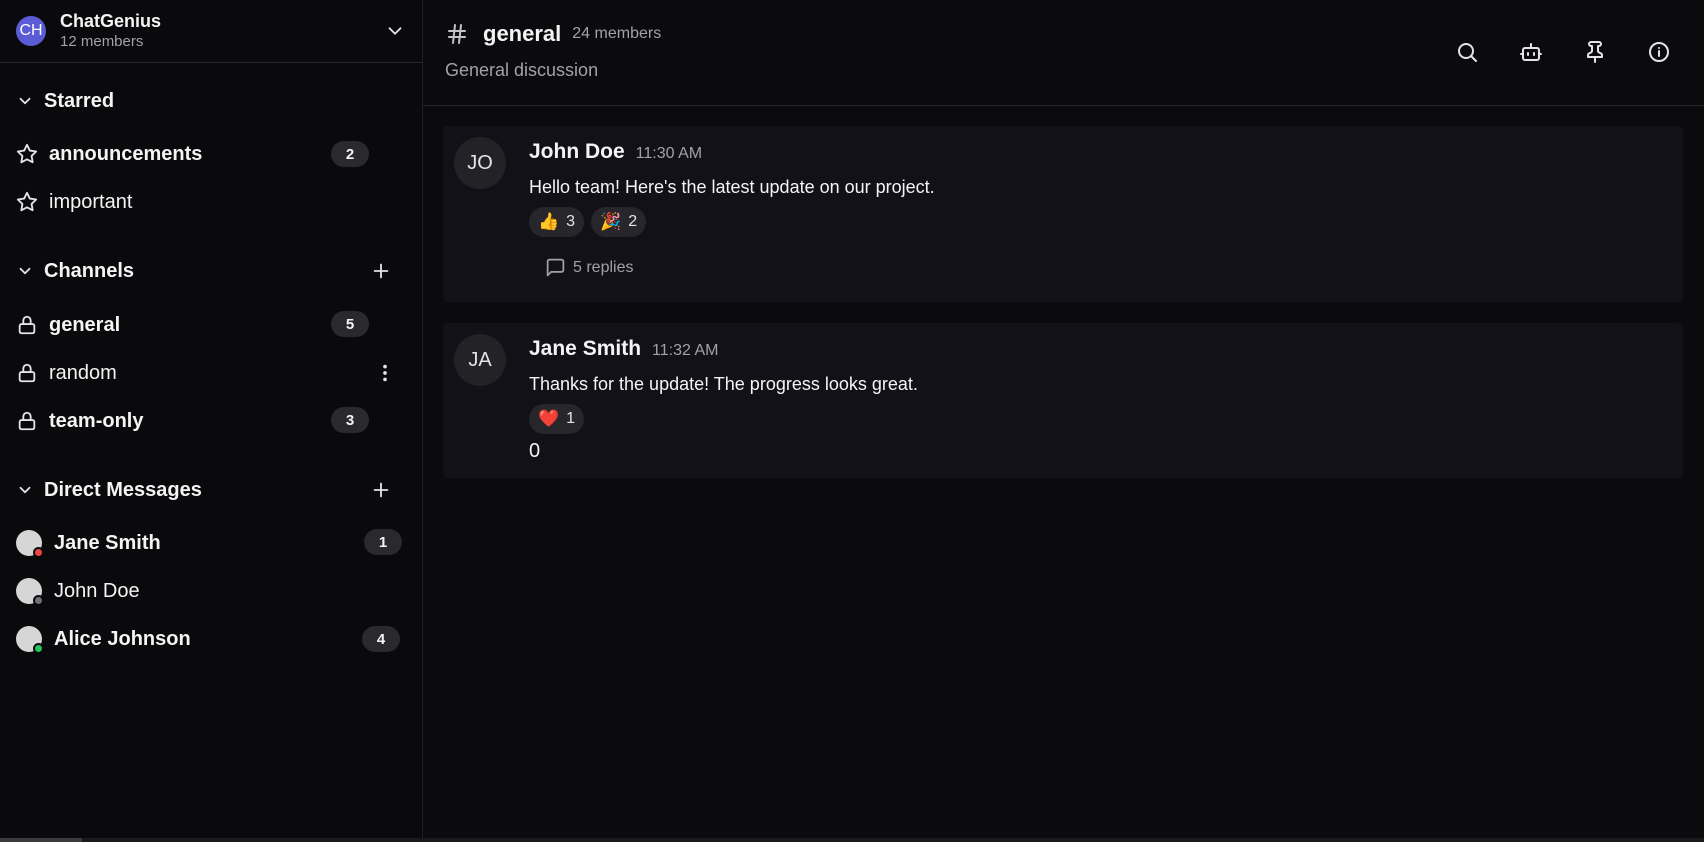 The width and height of the screenshot is (1704, 842). Describe the element at coordinates (549, 221) in the screenshot. I see `thumbs-up-emoji-icon: 👍` at that location.